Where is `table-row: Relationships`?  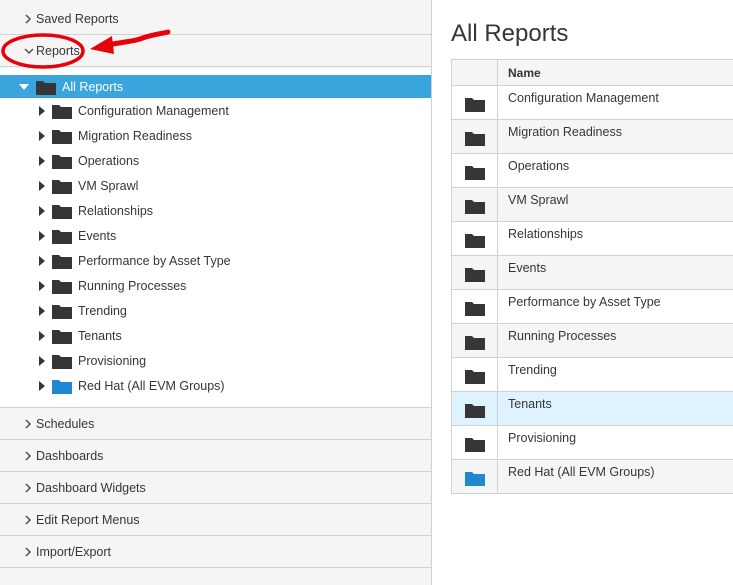
table-row: Relationships is located at coordinates (592, 239).